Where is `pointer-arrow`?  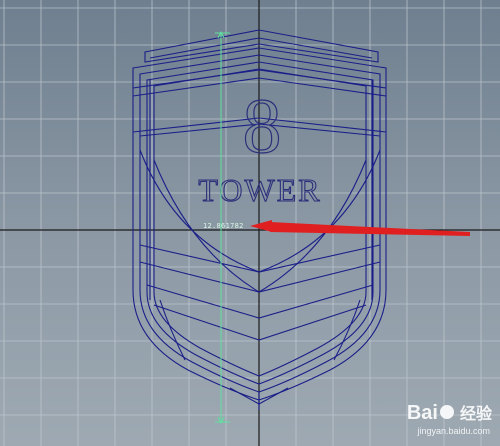
pointer-arrow is located at coordinates (360, 228).